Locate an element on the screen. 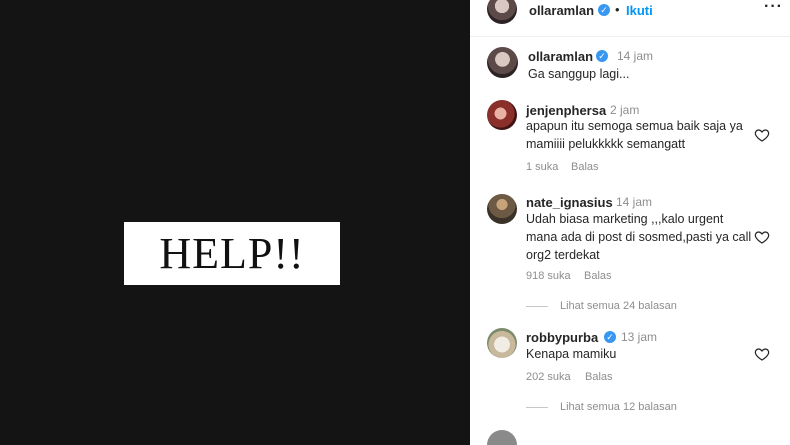 This screenshot has height=445, width=790. help-sign-text: HELP!! is located at coordinates (232, 253).